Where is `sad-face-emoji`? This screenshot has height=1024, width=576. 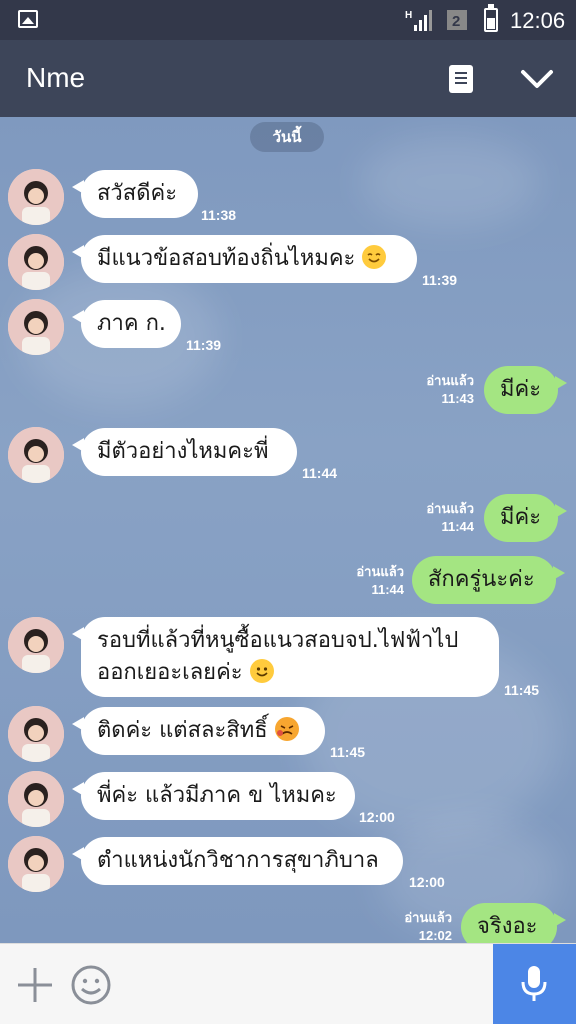
sad-face-emoji is located at coordinates (286, 729).